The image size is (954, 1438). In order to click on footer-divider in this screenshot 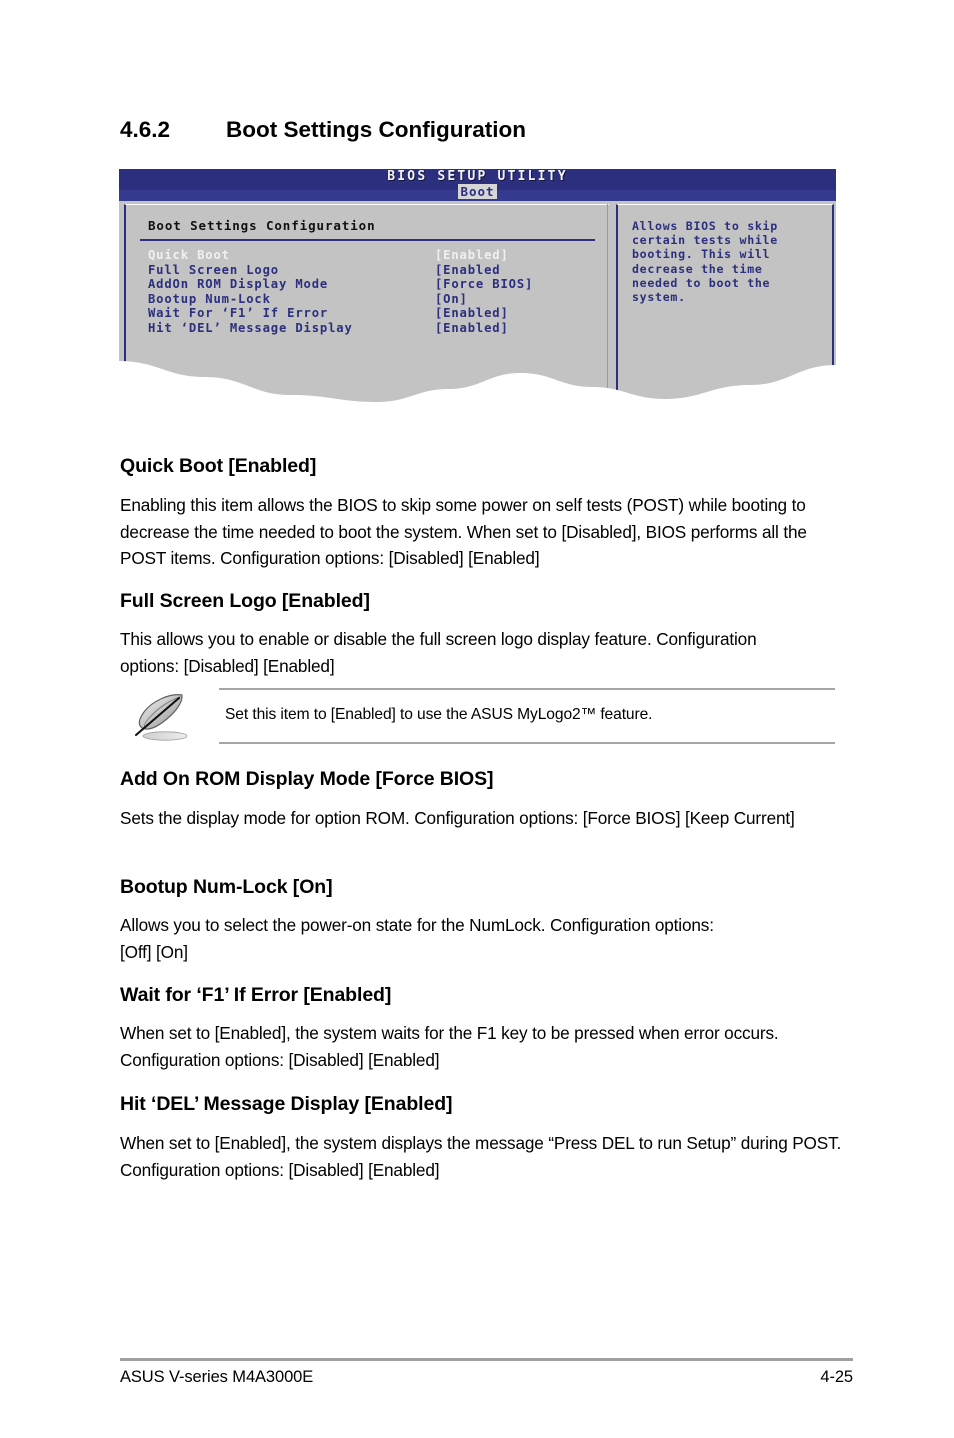, I will do `click(486, 1359)`.